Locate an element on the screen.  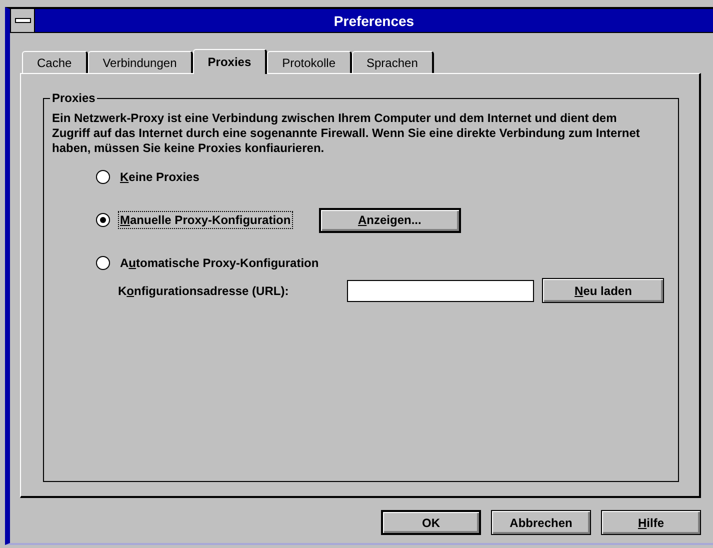
dialog-button: OK is located at coordinates (431, 522).